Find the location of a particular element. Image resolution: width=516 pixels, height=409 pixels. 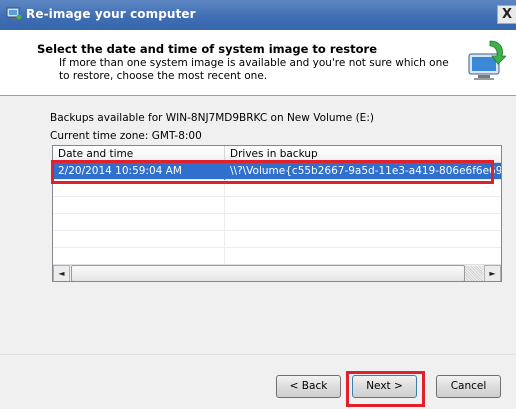

close-button: X is located at coordinates (506, 14).